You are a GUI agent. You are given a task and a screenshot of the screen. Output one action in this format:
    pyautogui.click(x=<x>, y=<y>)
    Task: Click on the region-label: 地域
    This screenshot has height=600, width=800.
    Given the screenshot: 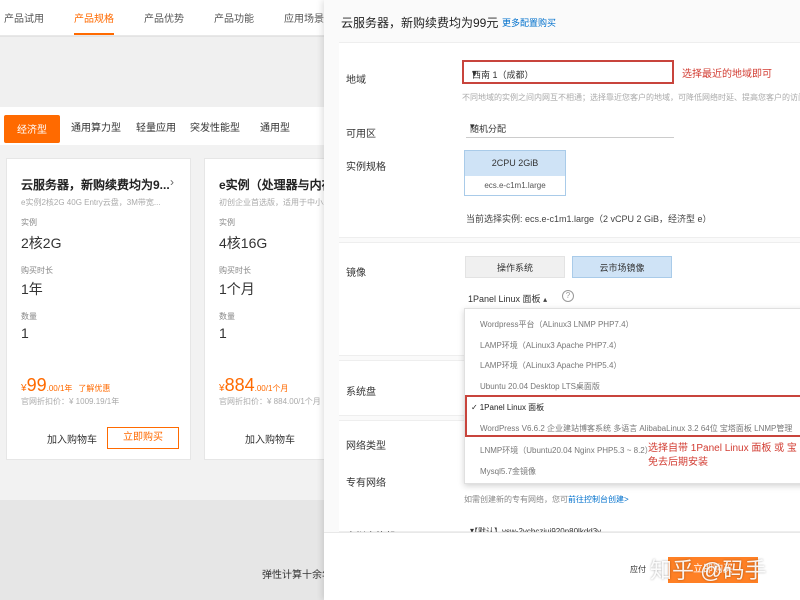 What is the action you would take?
    pyautogui.click(x=356, y=80)
    